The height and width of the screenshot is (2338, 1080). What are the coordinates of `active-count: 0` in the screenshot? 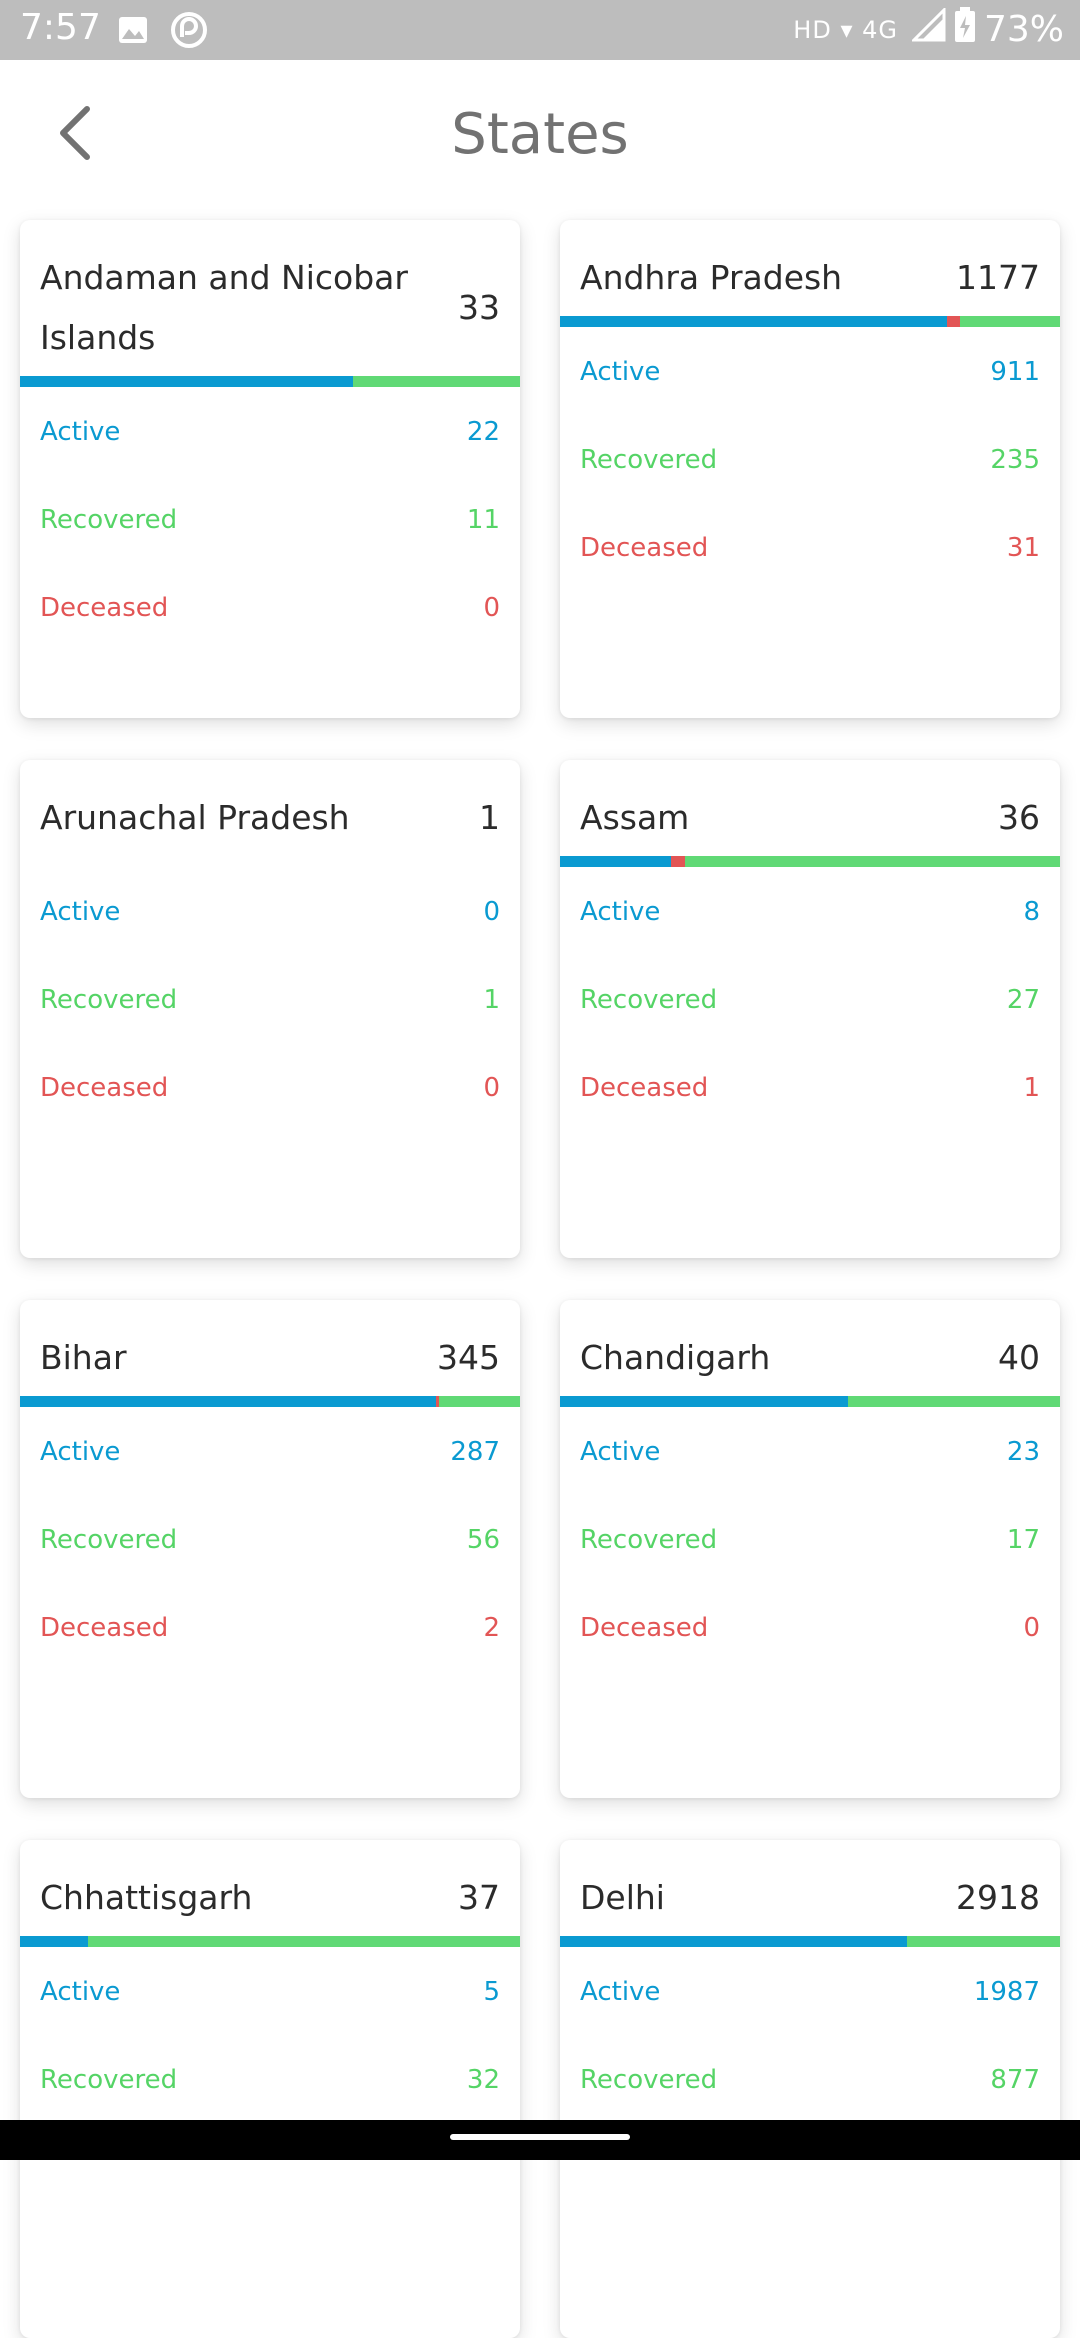 It's located at (491, 912).